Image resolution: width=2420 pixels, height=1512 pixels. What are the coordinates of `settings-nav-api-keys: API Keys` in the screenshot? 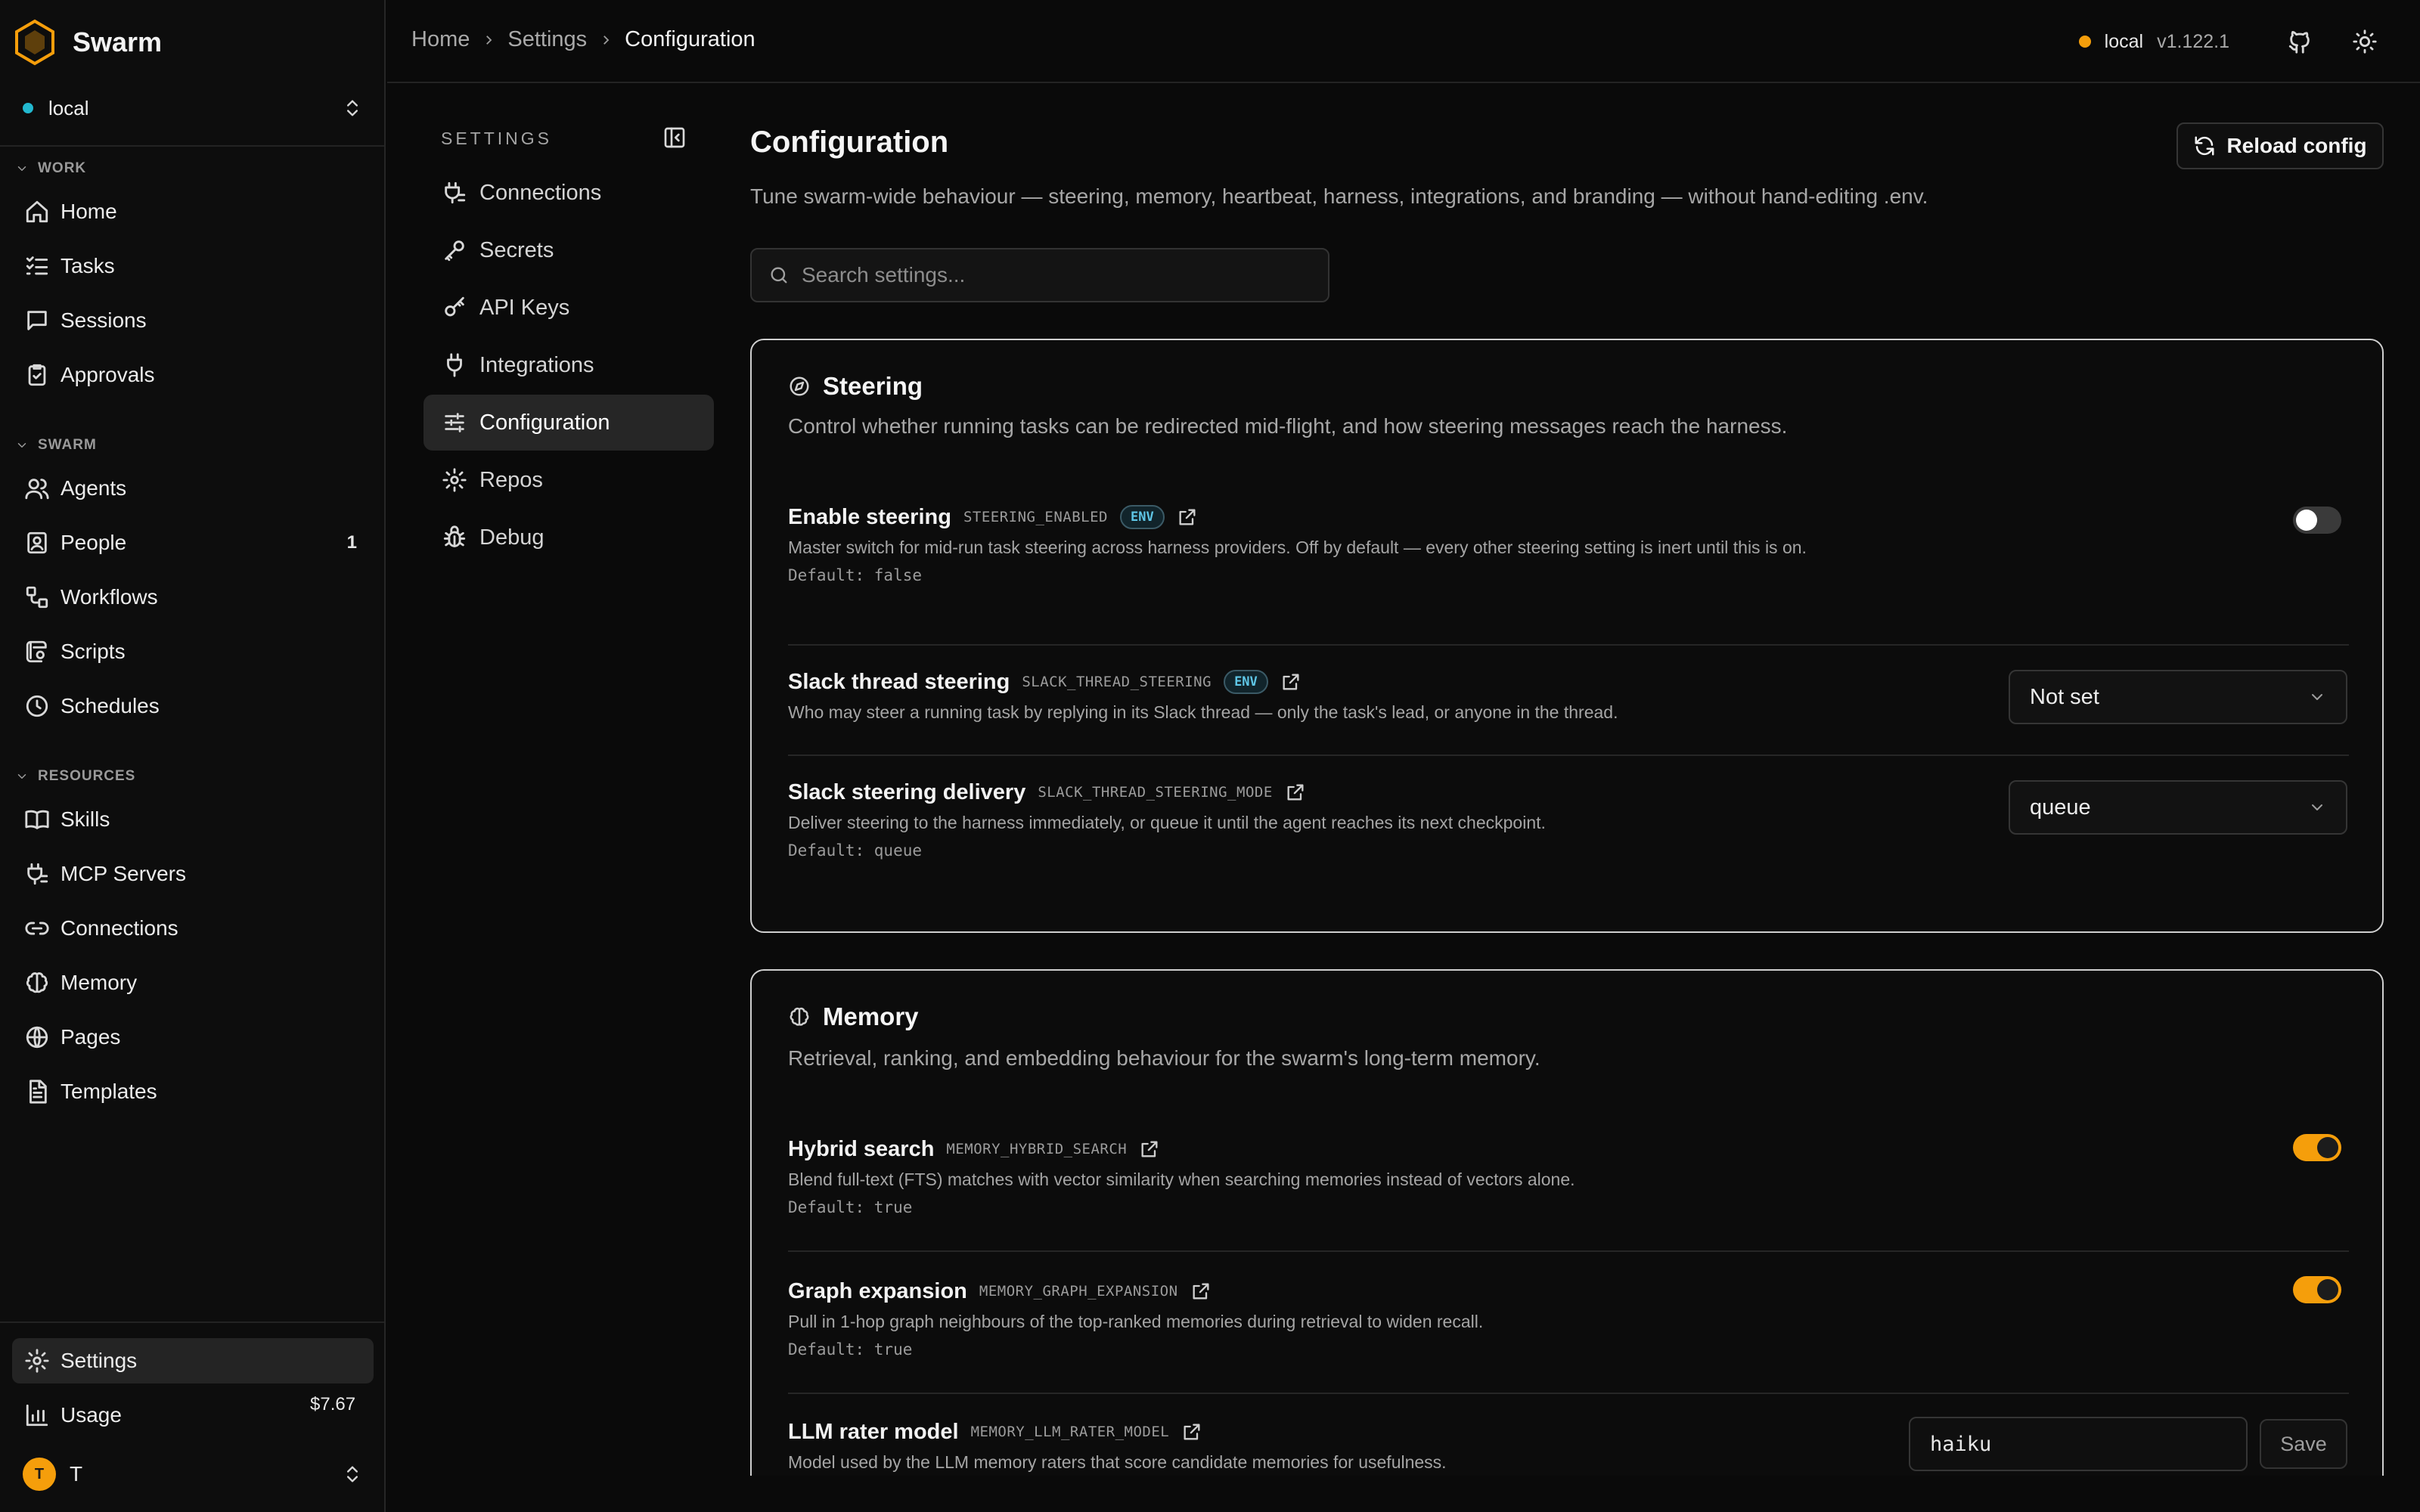 It's located at (569, 308).